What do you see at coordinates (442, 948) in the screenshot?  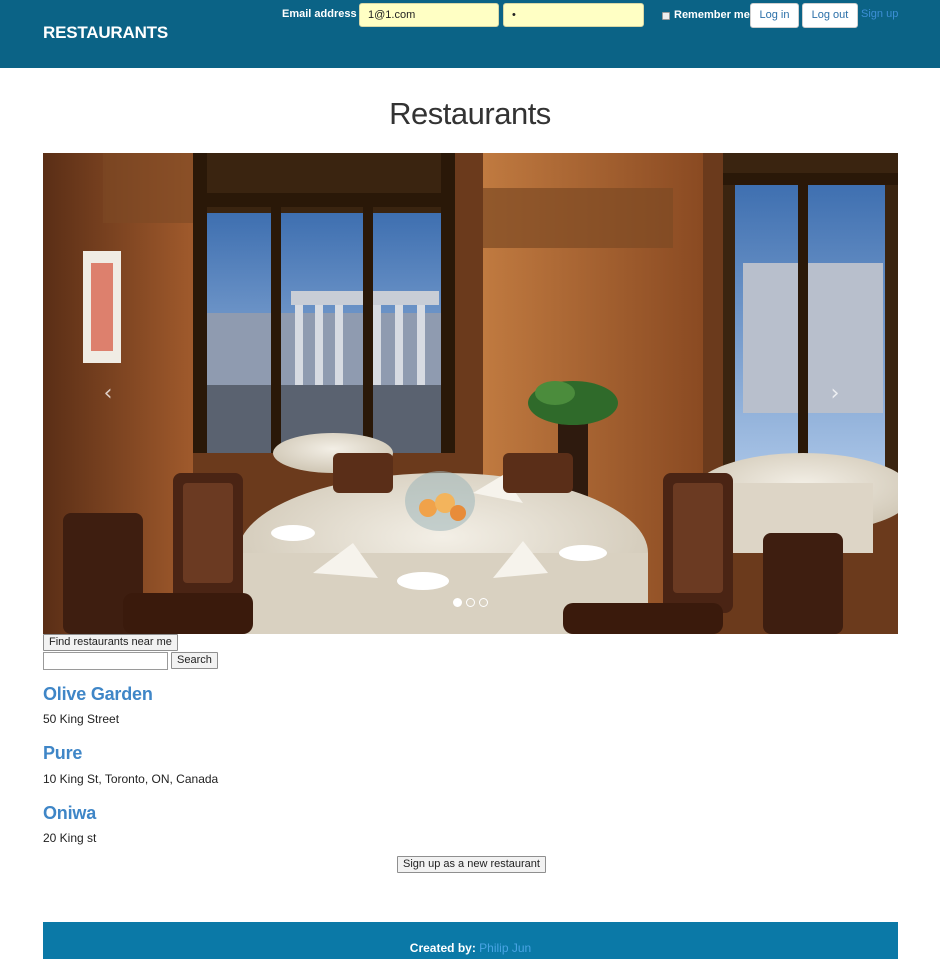 I see `created-by-label: Created by:` at bounding box center [442, 948].